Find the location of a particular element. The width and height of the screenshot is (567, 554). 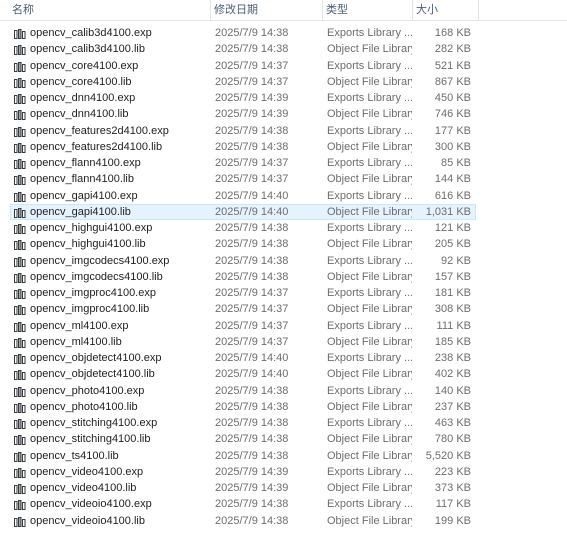

file-name: opencv_photo4100.lib is located at coordinates (84, 406).